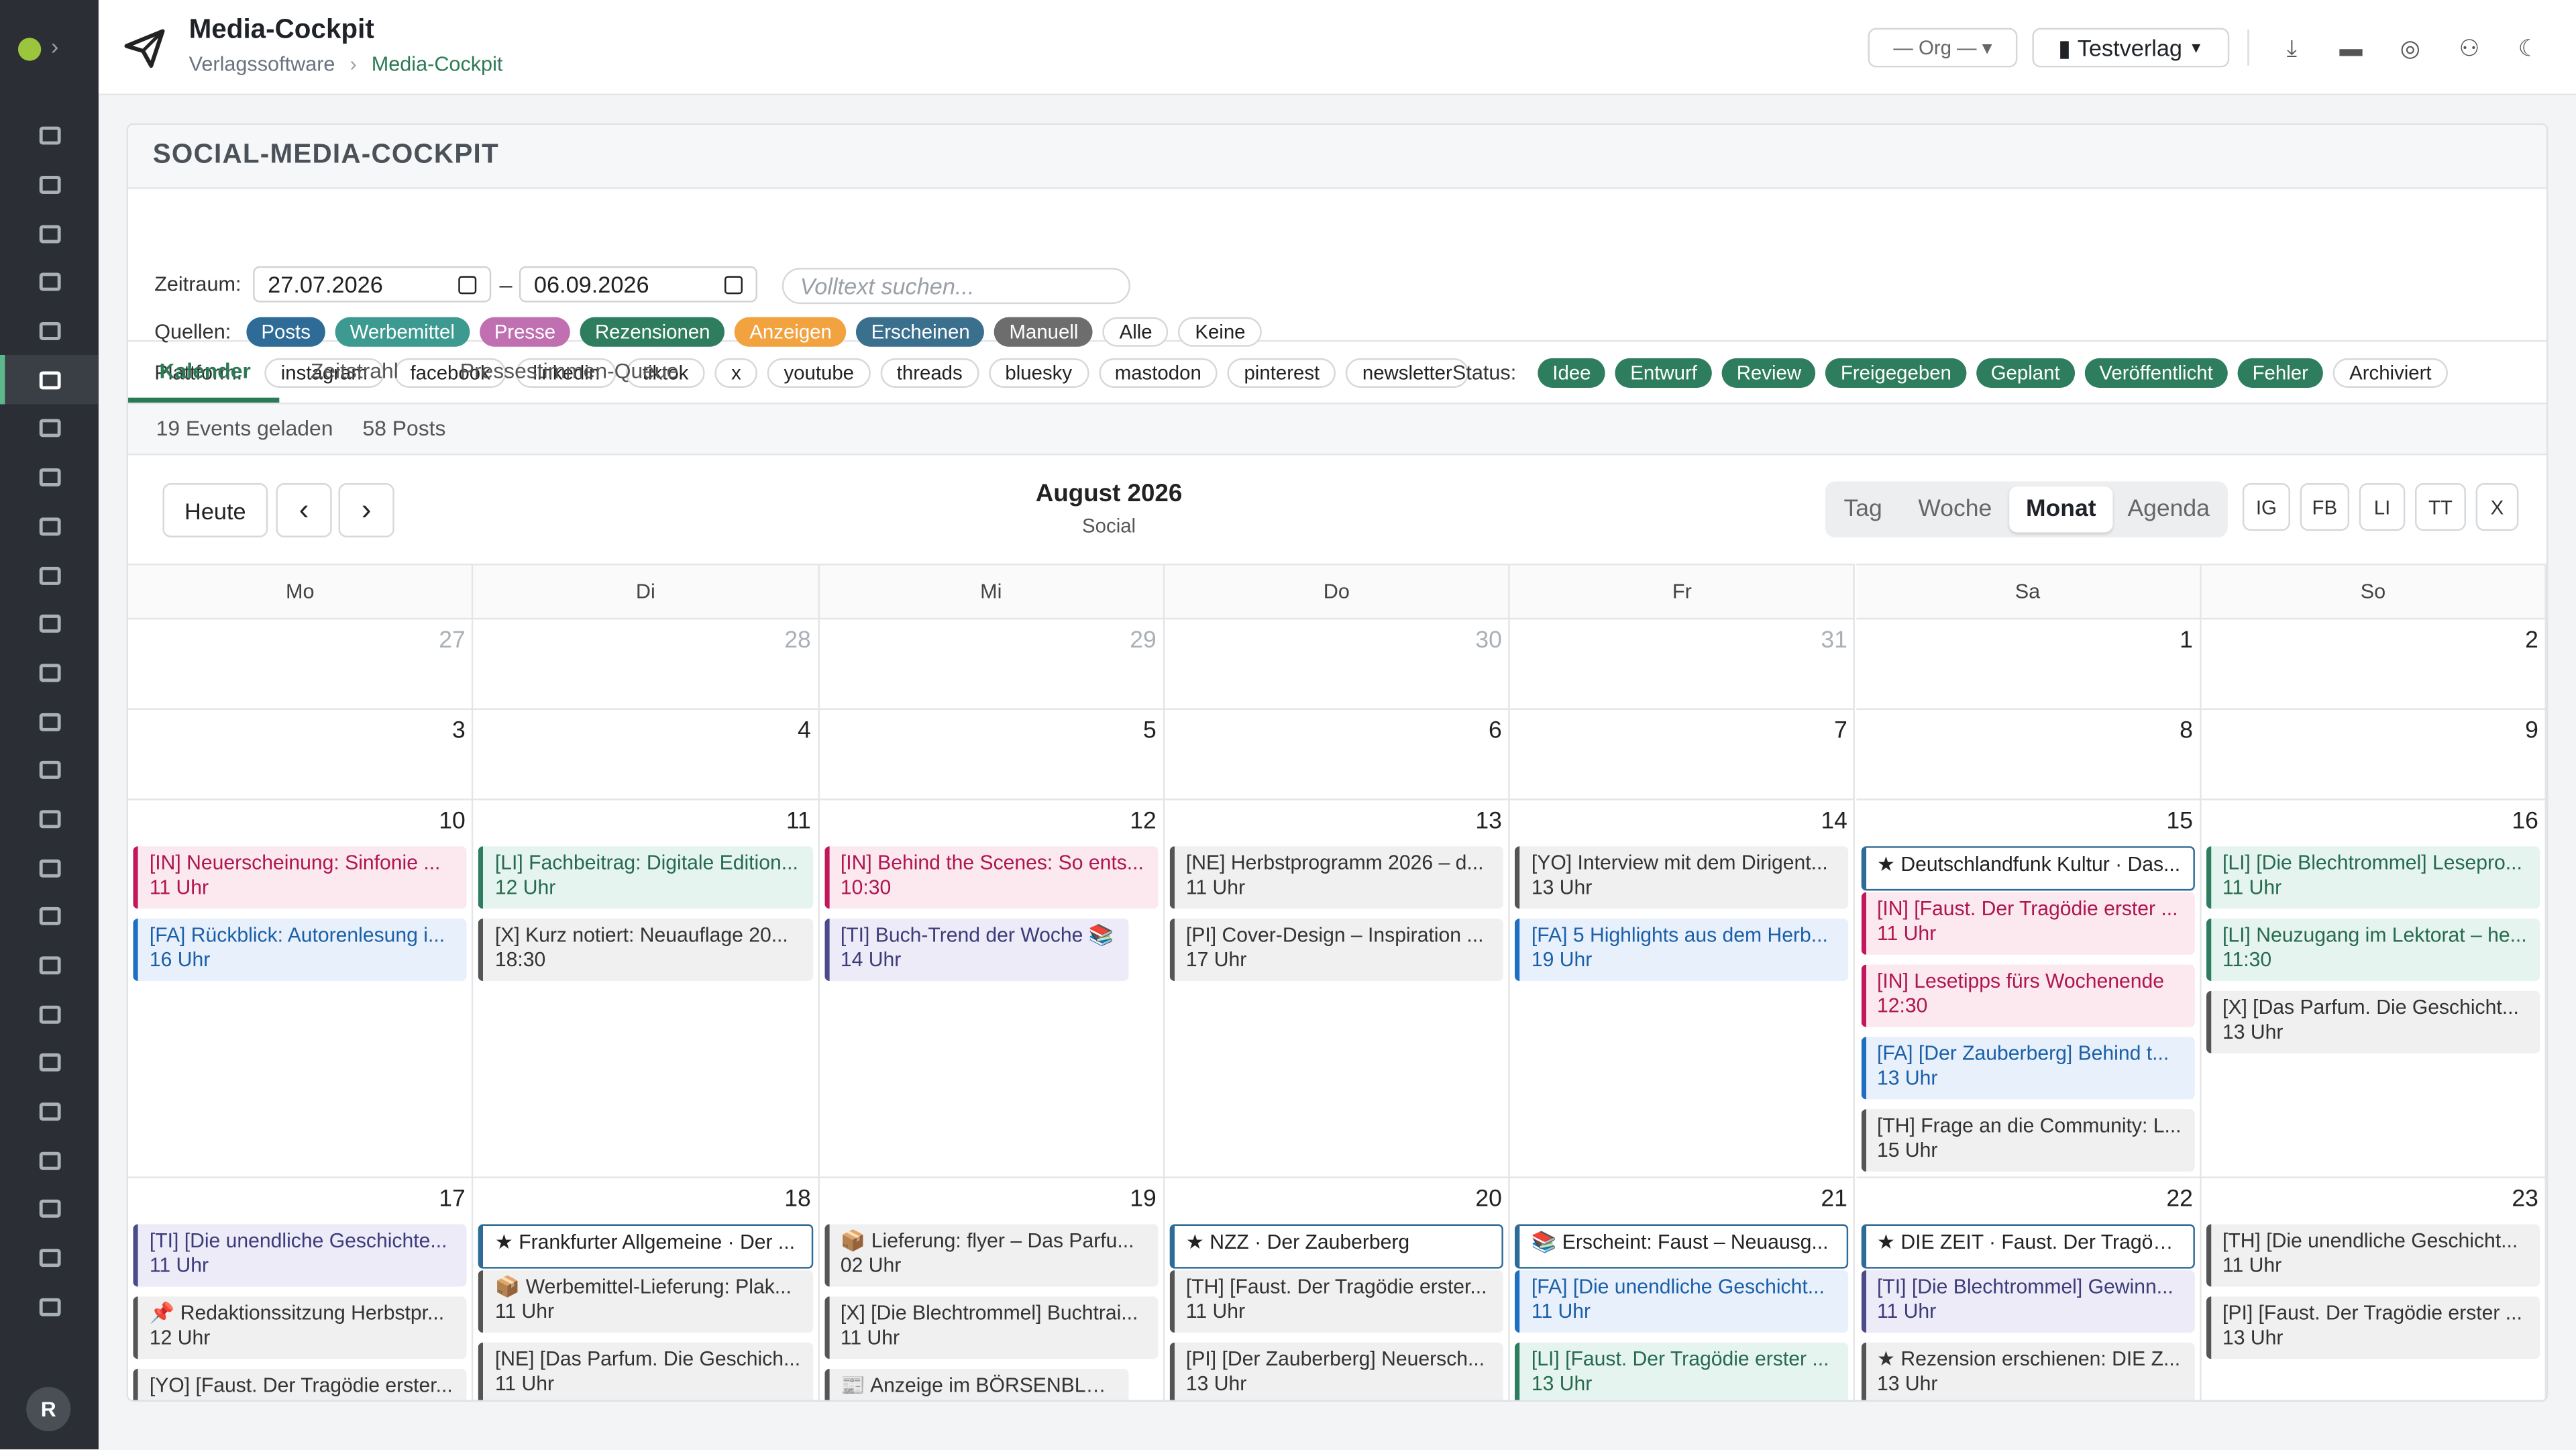  I want to click on day-cell: 31, so click(1683, 664).